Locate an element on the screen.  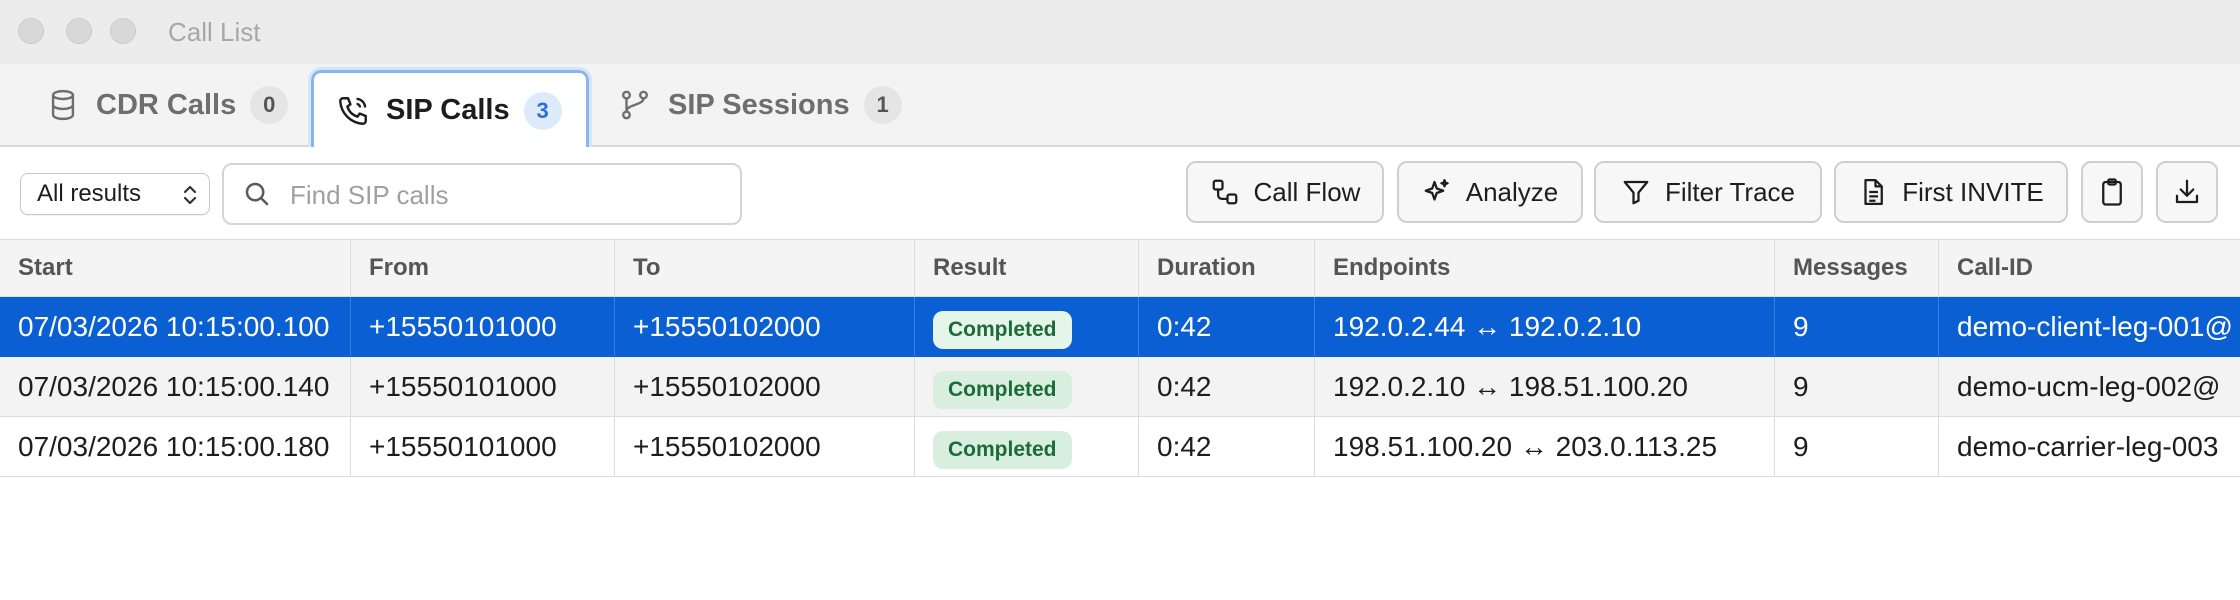
call-flow-icon is located at coordinates (1225, 192).